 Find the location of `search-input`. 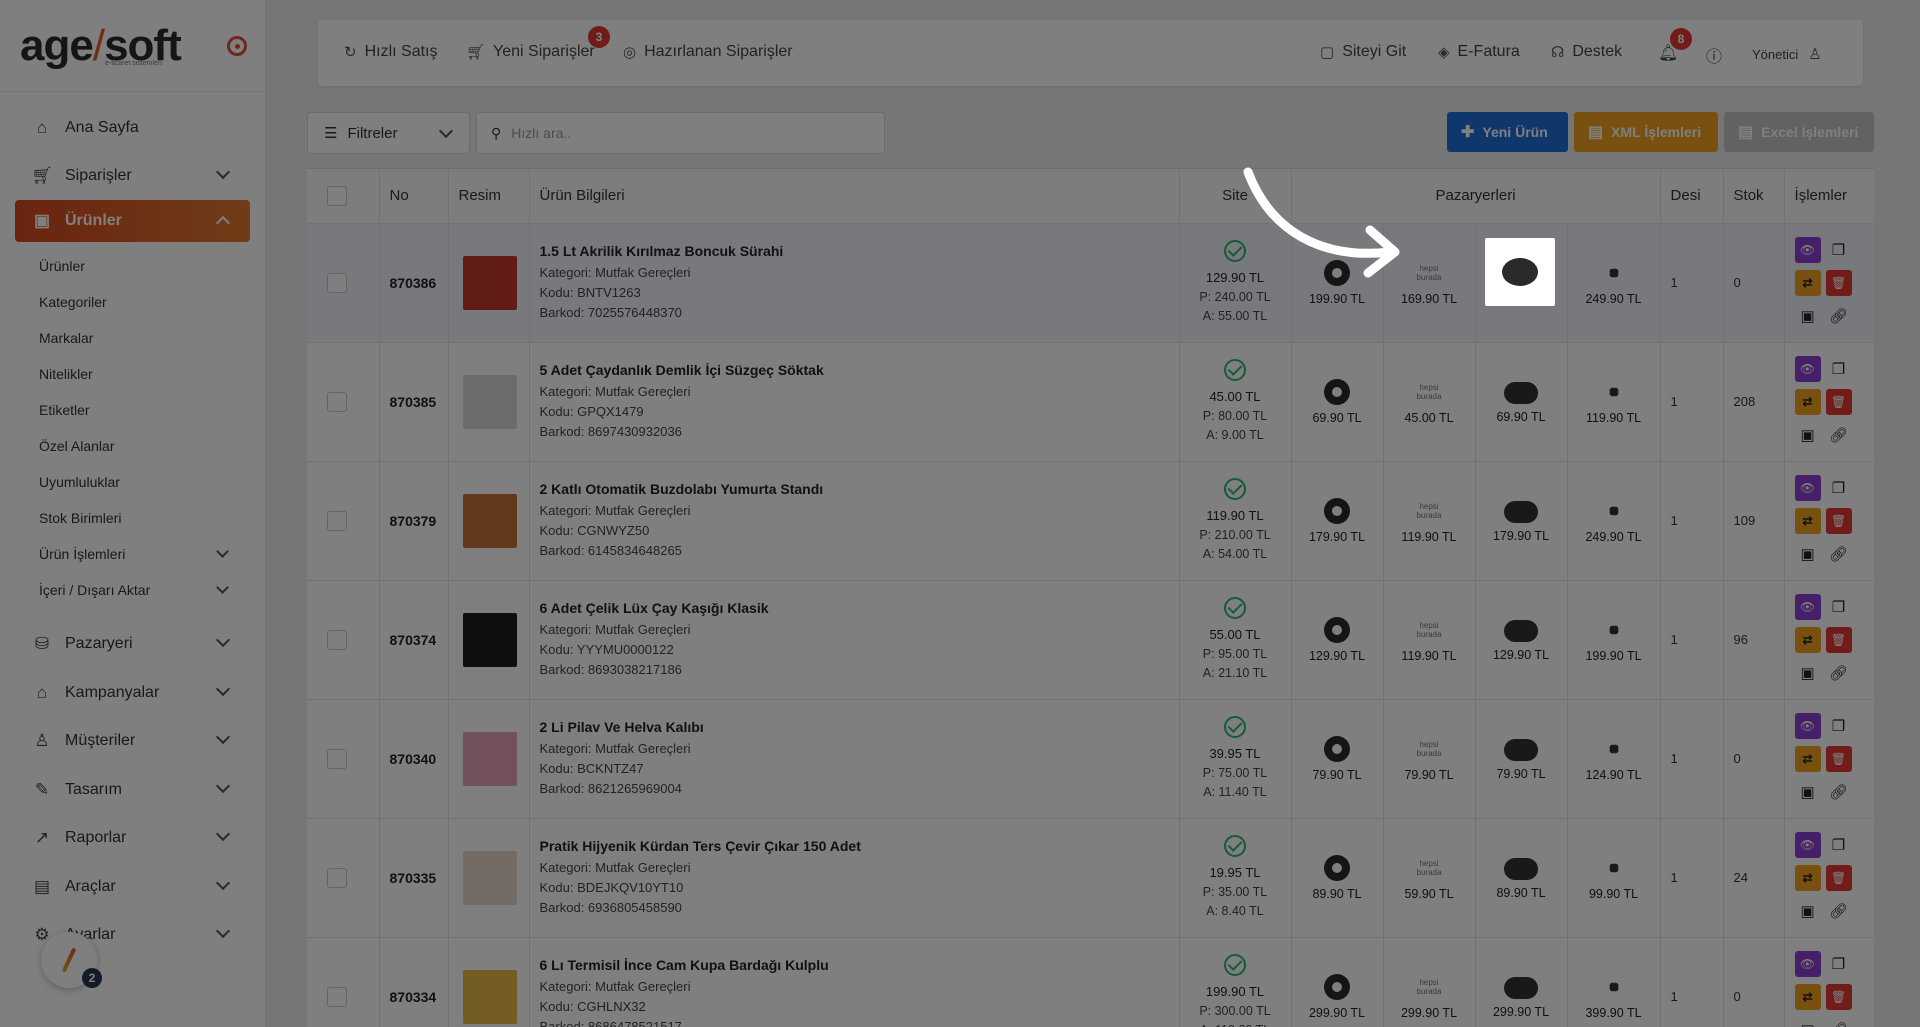

search-input is located at coordinates (681, 133).